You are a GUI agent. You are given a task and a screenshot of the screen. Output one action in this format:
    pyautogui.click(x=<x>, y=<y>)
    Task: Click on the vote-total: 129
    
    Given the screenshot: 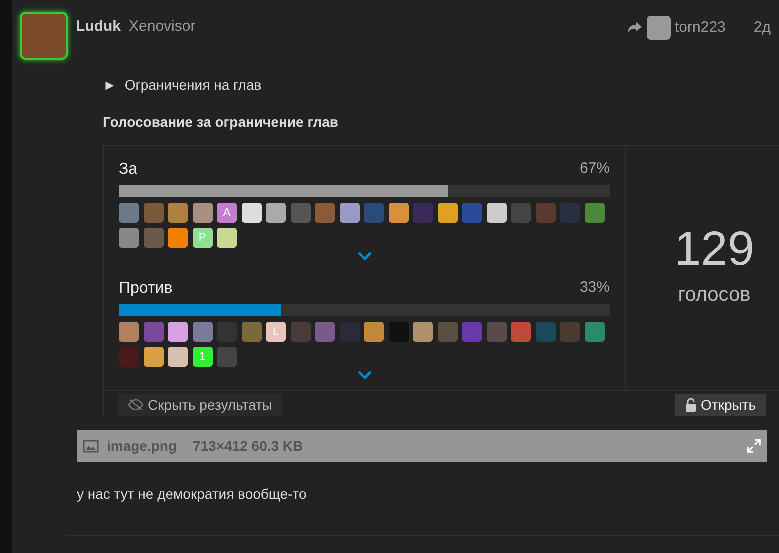 What is the action you would take?
    pyautogui.click(x=714, y=250)
    